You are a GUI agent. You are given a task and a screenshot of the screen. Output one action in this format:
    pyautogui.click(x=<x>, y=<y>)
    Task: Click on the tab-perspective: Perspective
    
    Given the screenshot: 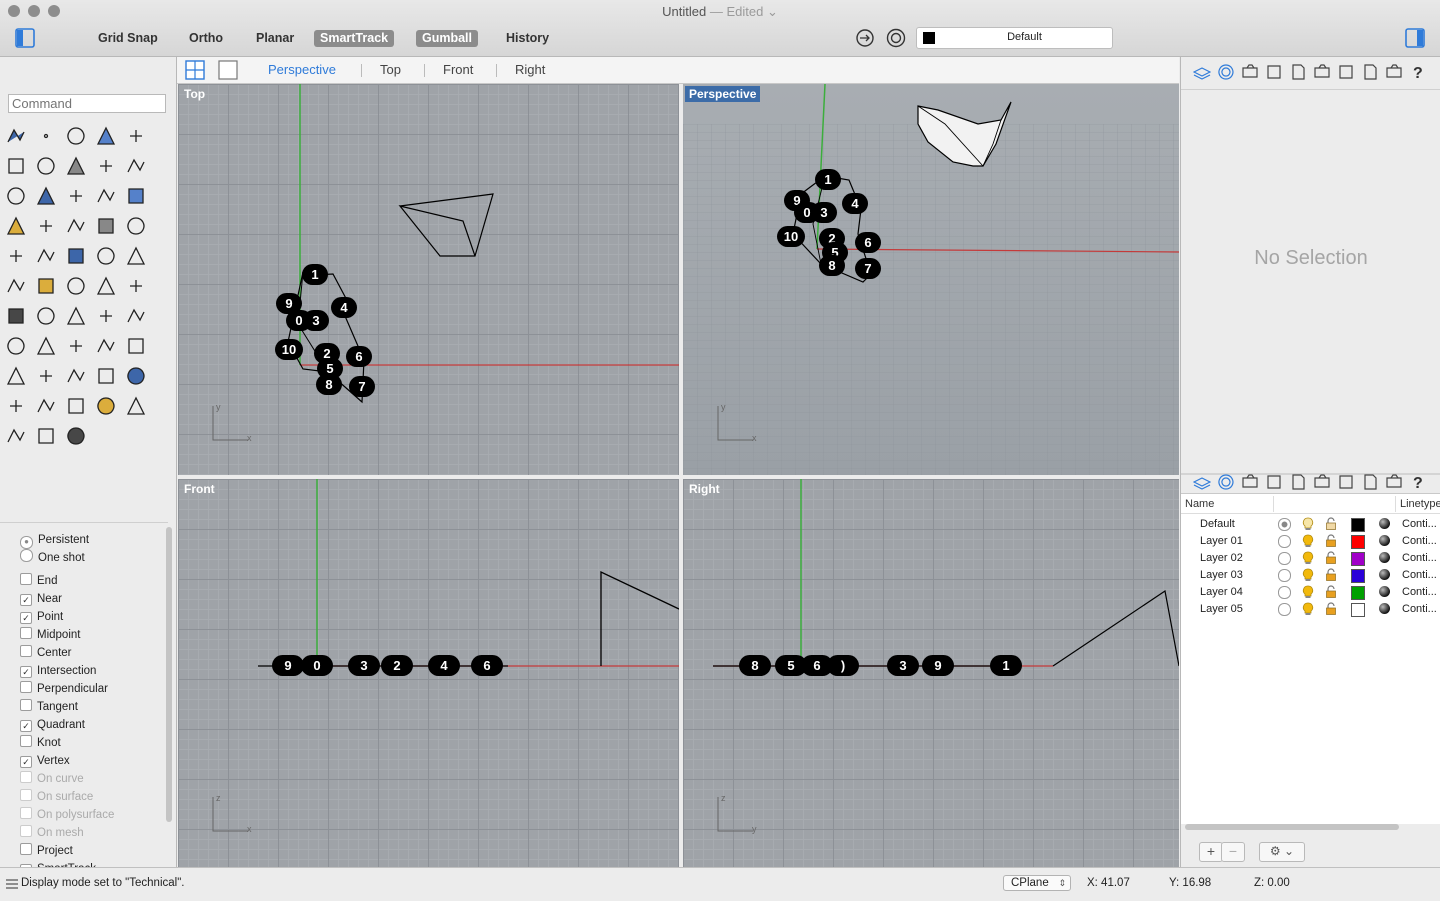 What is the action you would take?
    pyautogui.click(x=302, y=69)
    